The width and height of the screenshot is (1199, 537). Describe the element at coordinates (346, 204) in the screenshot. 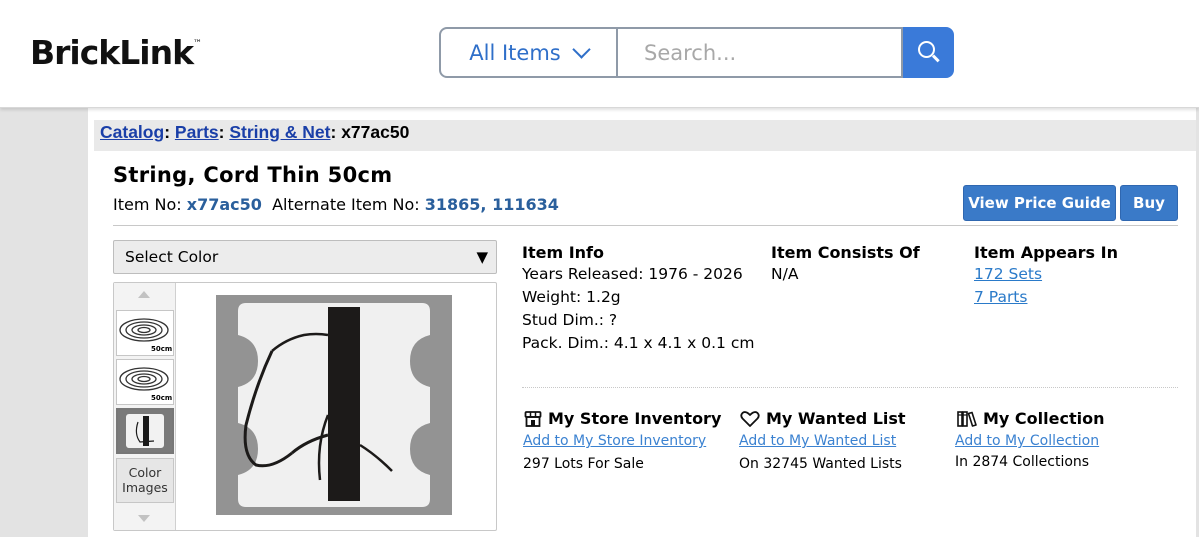

I see `alt-item-no-label: Alternate Item No:` at that location.